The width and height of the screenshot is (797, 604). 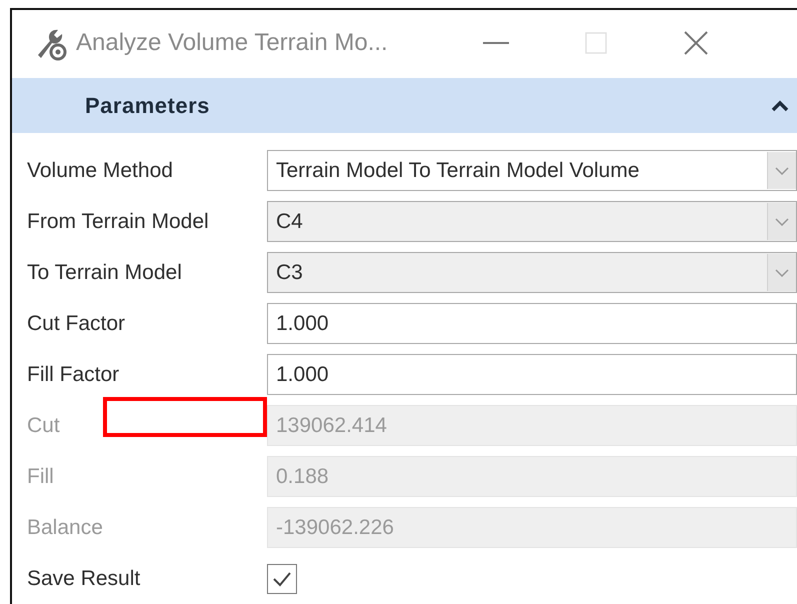 What do you see at coordinates (84, 578) in the screenshot?
I see `field-label: Save Result` at bounding box center [84, 578].